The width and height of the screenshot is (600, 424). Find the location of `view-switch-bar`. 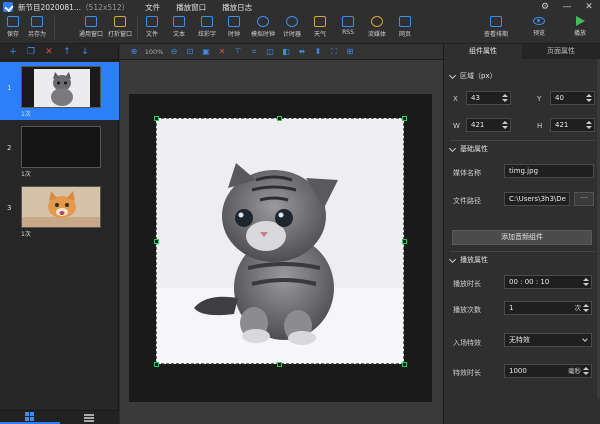

view-switch-bar is located at coordinates (59, 417).